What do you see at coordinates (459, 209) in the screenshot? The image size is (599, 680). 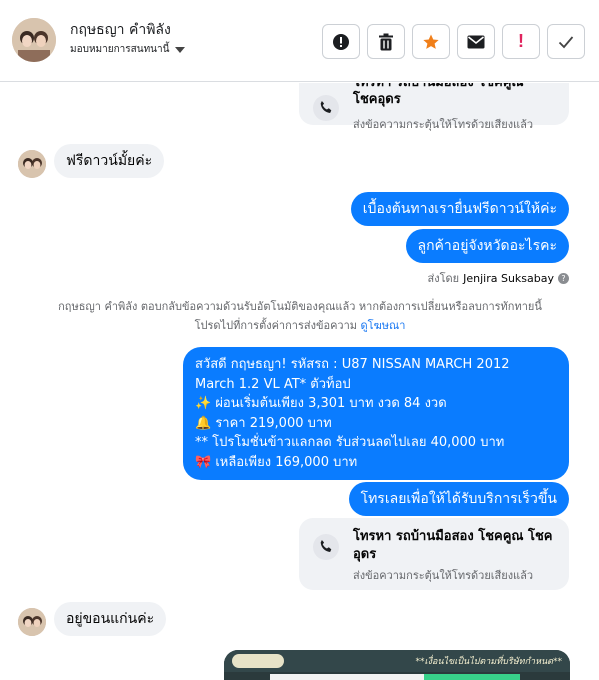 I see `outgoing-message: เบื้องต้นทางเรายื่นฟรีดาวน์ให้ค่ะ` at bounding box center [459, 209].